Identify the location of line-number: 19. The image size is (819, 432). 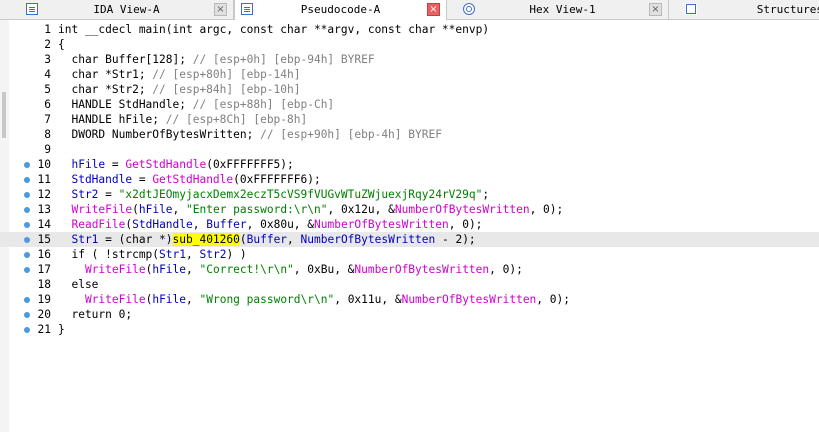
(44, 299).